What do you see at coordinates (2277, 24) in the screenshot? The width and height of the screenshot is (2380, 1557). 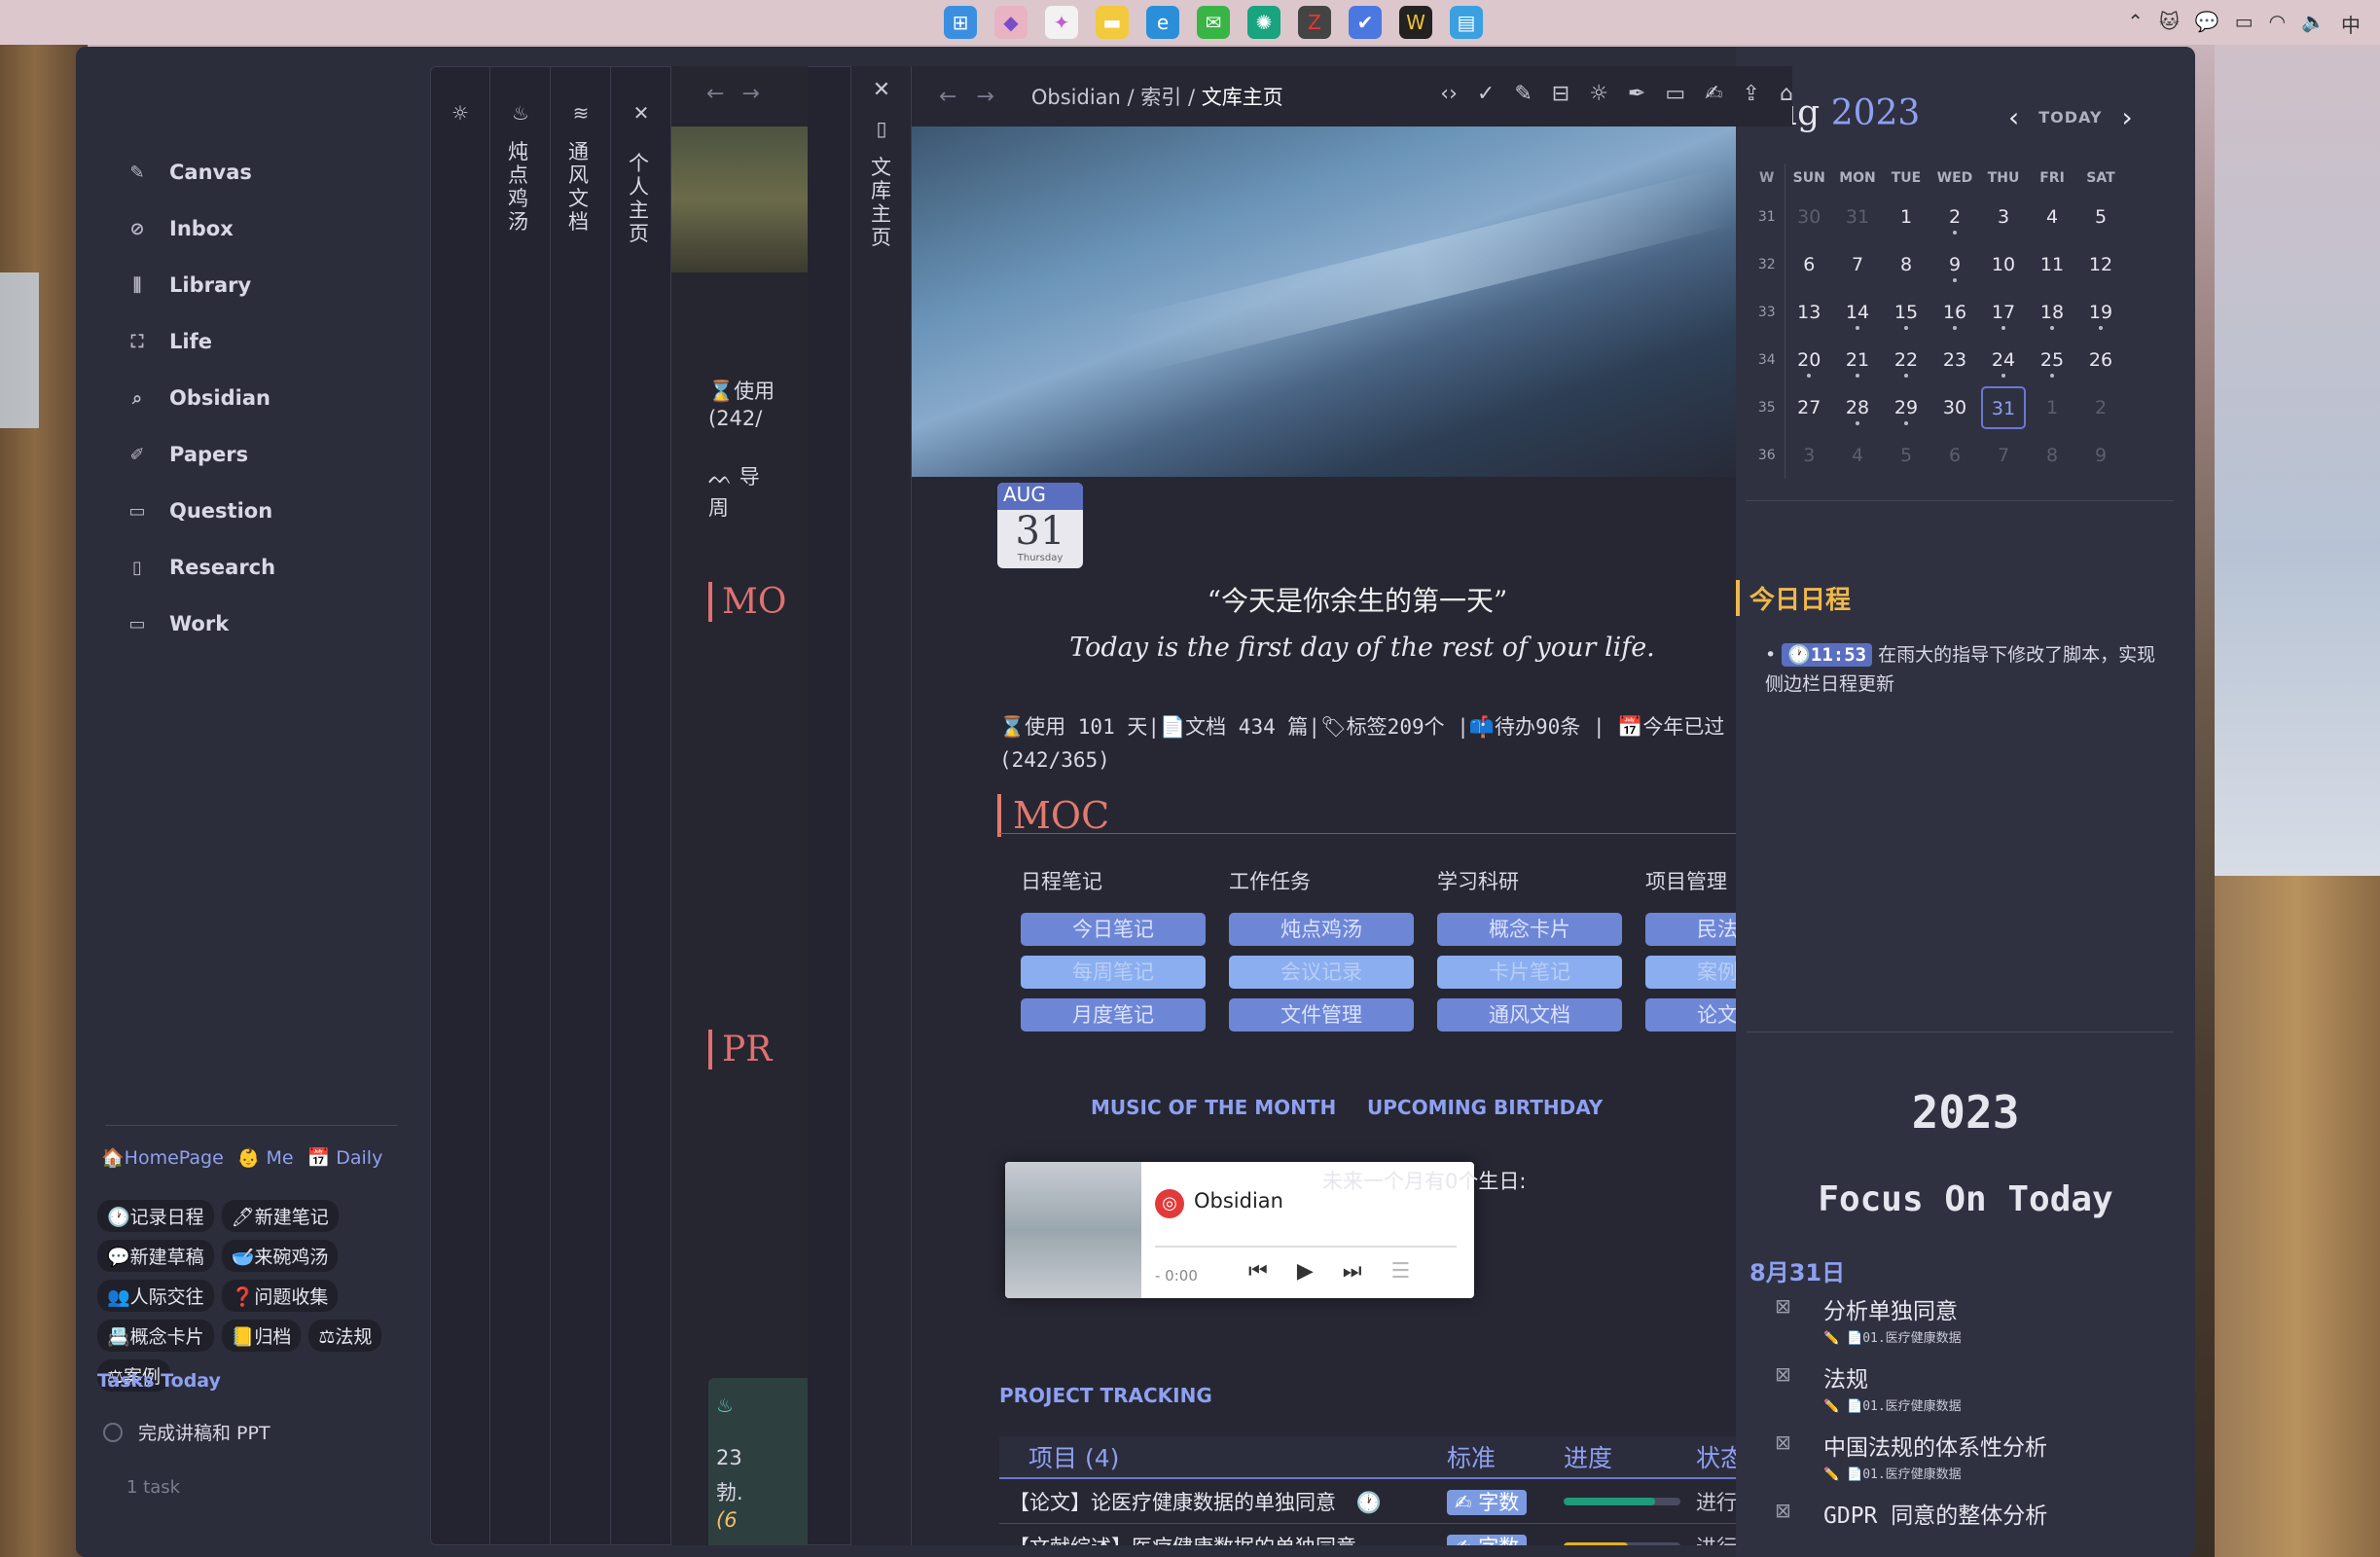 I see `wifi-icon: ◠` at bounding box center [2277, 24].